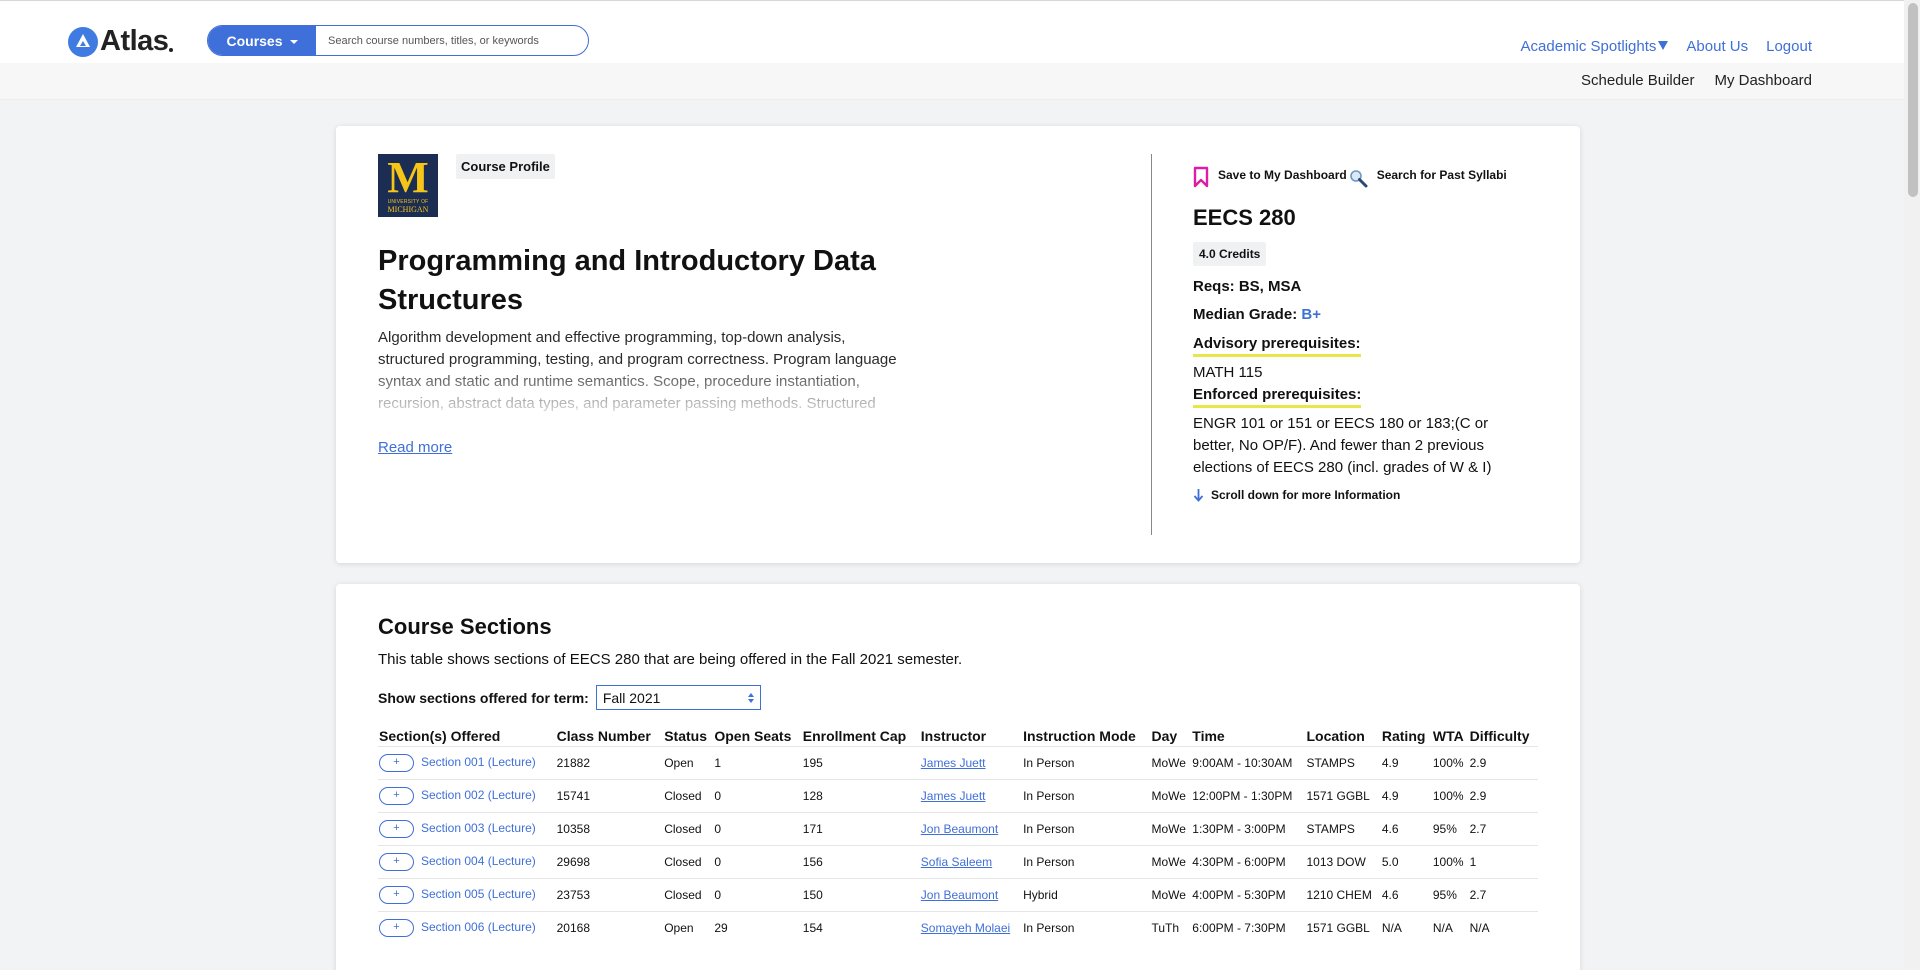  I want to click on col-open-seats-header: Open Seats, so click(753, 735).